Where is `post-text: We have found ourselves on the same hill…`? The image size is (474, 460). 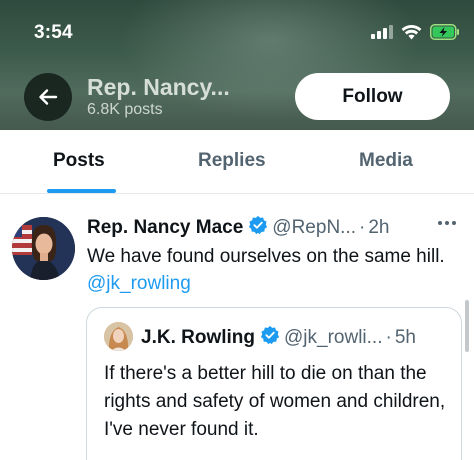 post-text: We have found ourselves on the same hill… is located at coordinates (272, 270).